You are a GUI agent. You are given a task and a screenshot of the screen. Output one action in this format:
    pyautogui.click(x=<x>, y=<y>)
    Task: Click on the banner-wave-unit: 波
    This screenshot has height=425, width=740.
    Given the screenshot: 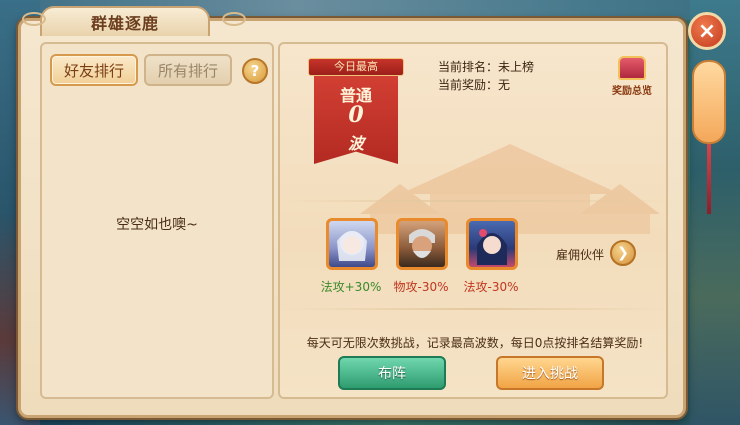 What is the action you would take?
    pyautogui.click(x=355, y=143)
    